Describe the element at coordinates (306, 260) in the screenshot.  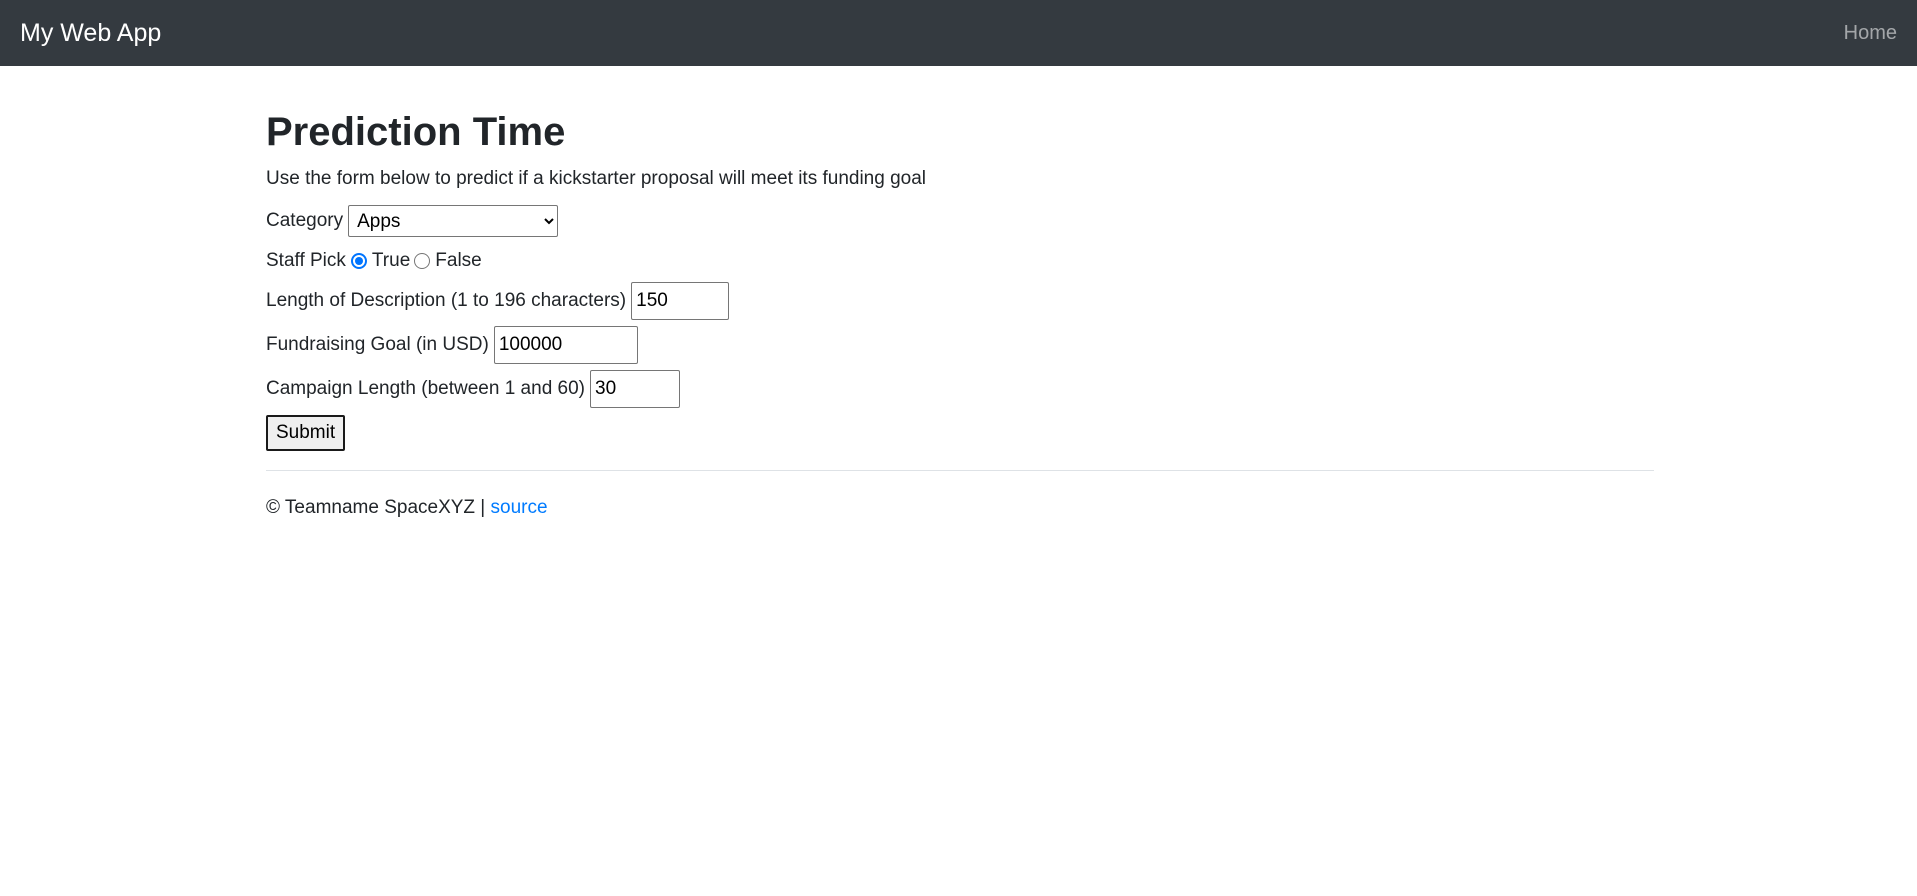
I see `staff-pick-label: Staff Pick` at that location.